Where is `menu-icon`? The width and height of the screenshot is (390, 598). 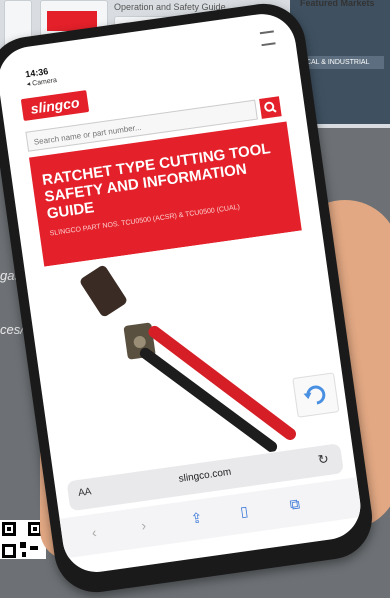
menu-icon is located at coordinates (267, 38).